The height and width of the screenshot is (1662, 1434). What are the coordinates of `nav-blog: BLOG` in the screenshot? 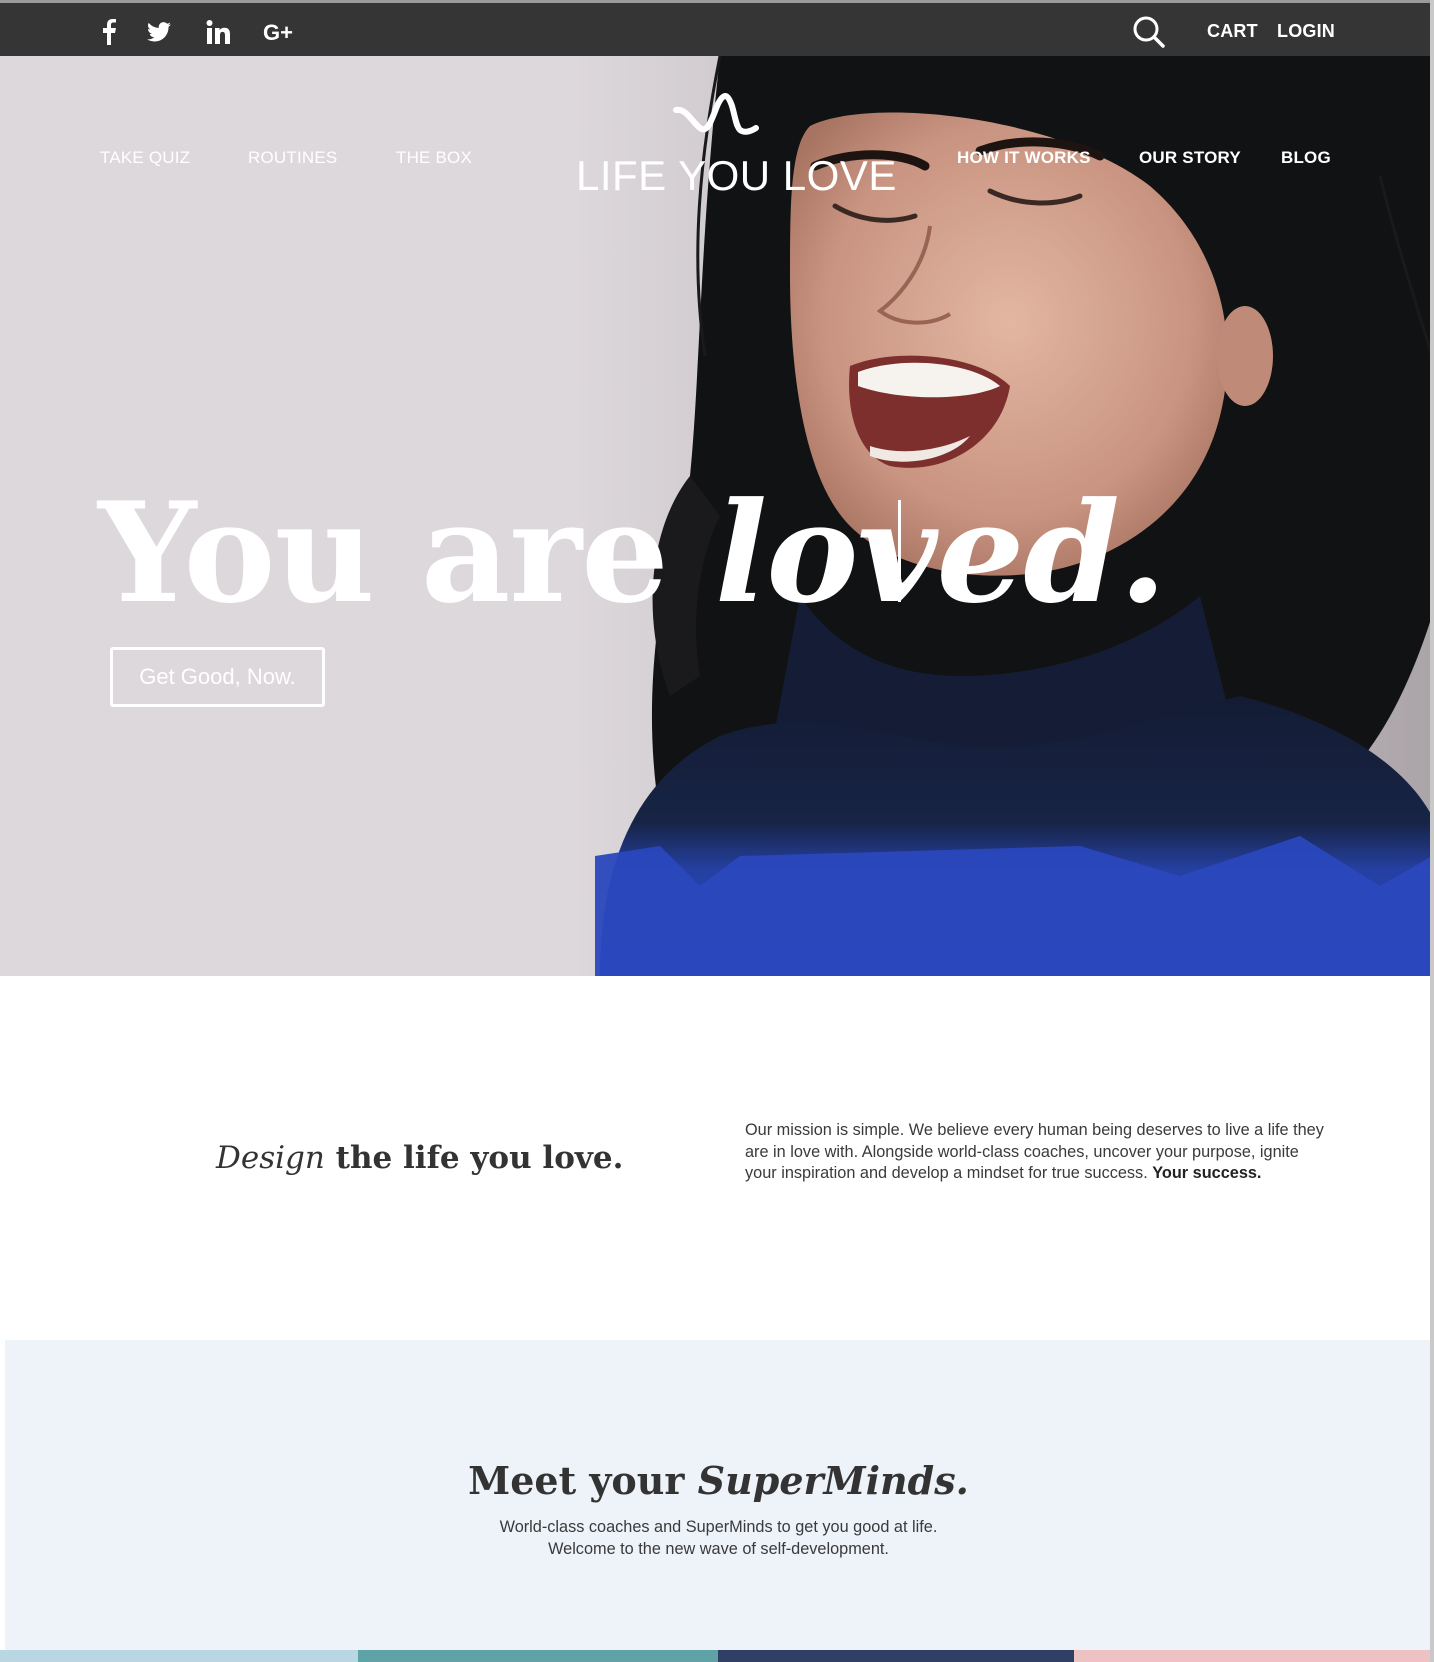 It's located at (1306, 158).